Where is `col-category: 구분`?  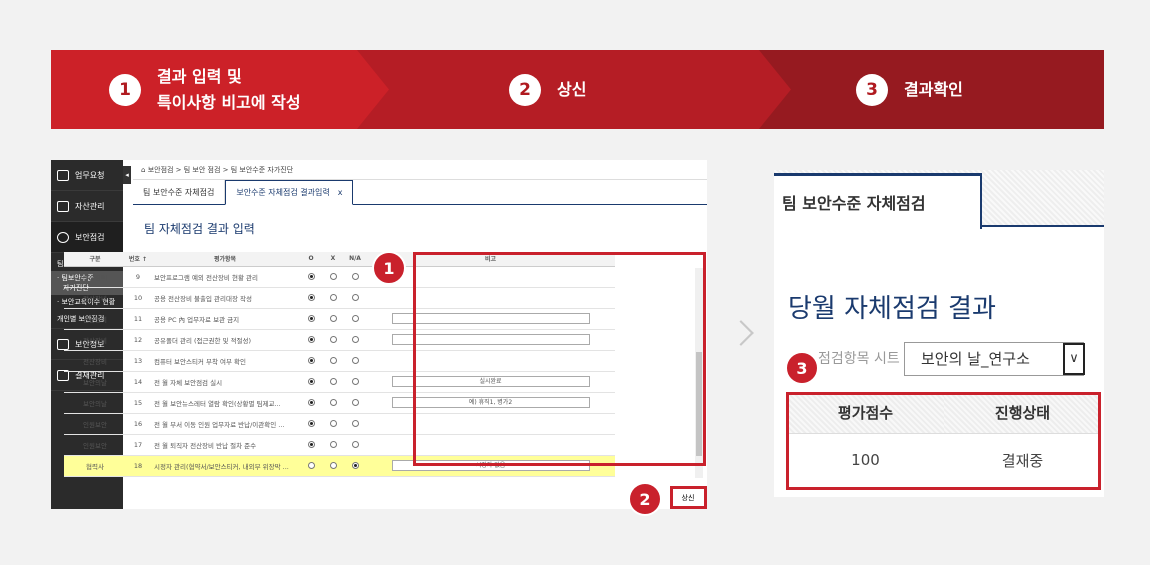 col-category: 구분 is located at coordinates (95, 259).